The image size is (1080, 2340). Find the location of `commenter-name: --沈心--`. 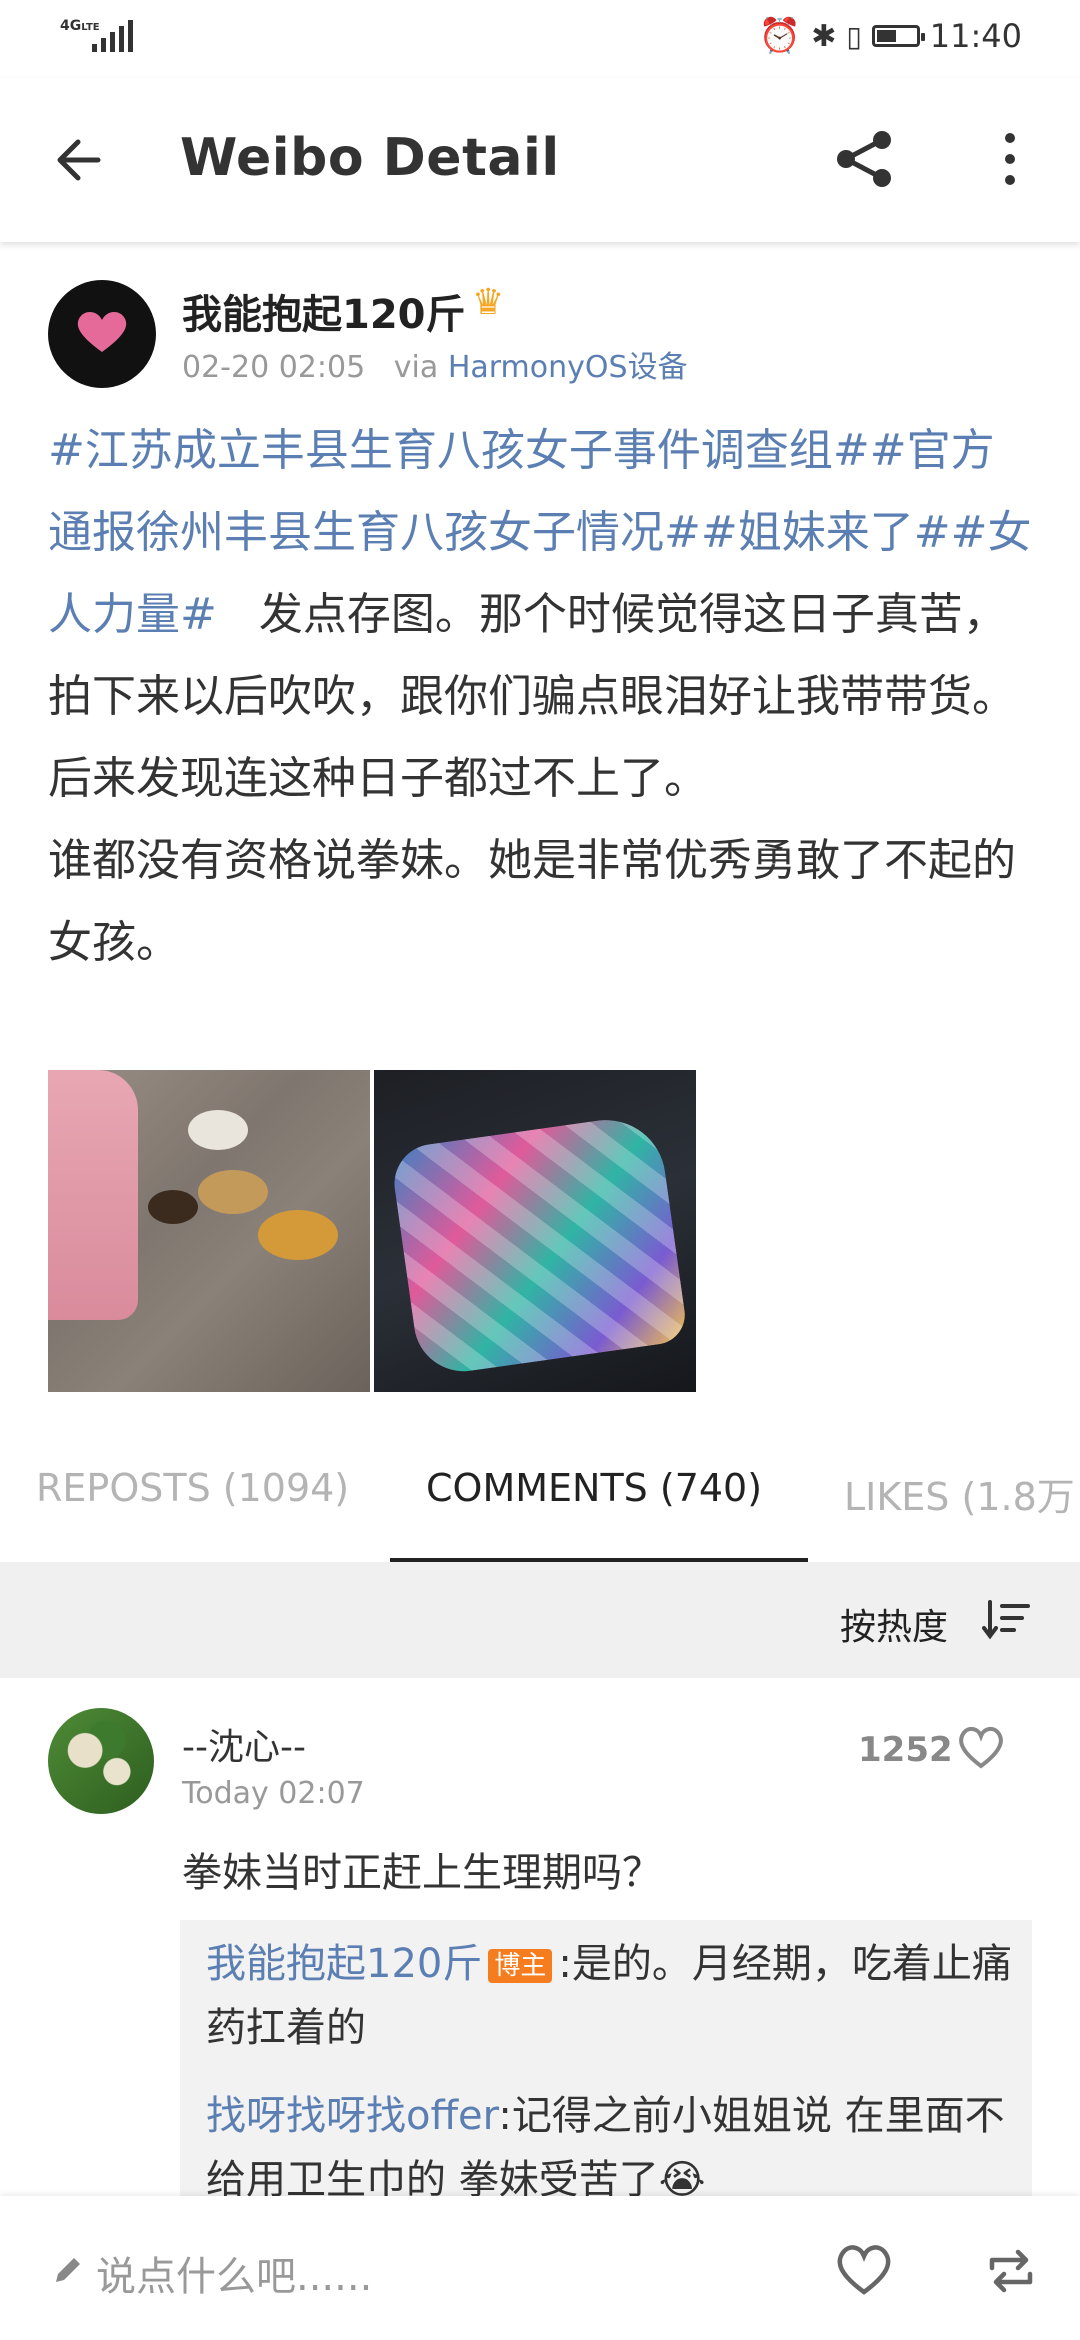

commenter-name: --沈心-- is located at coordinates (244, 1744).